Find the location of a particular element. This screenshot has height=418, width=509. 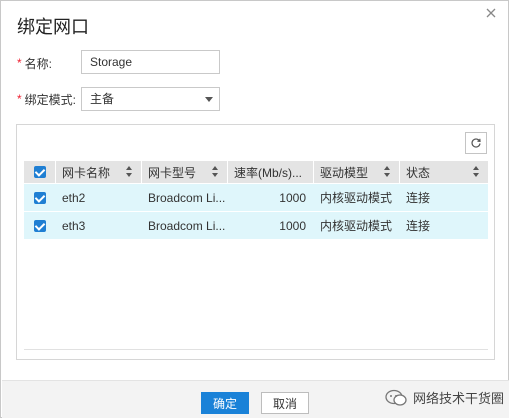

bind-mode-value: 主备 is located at coordinates (102, 99).